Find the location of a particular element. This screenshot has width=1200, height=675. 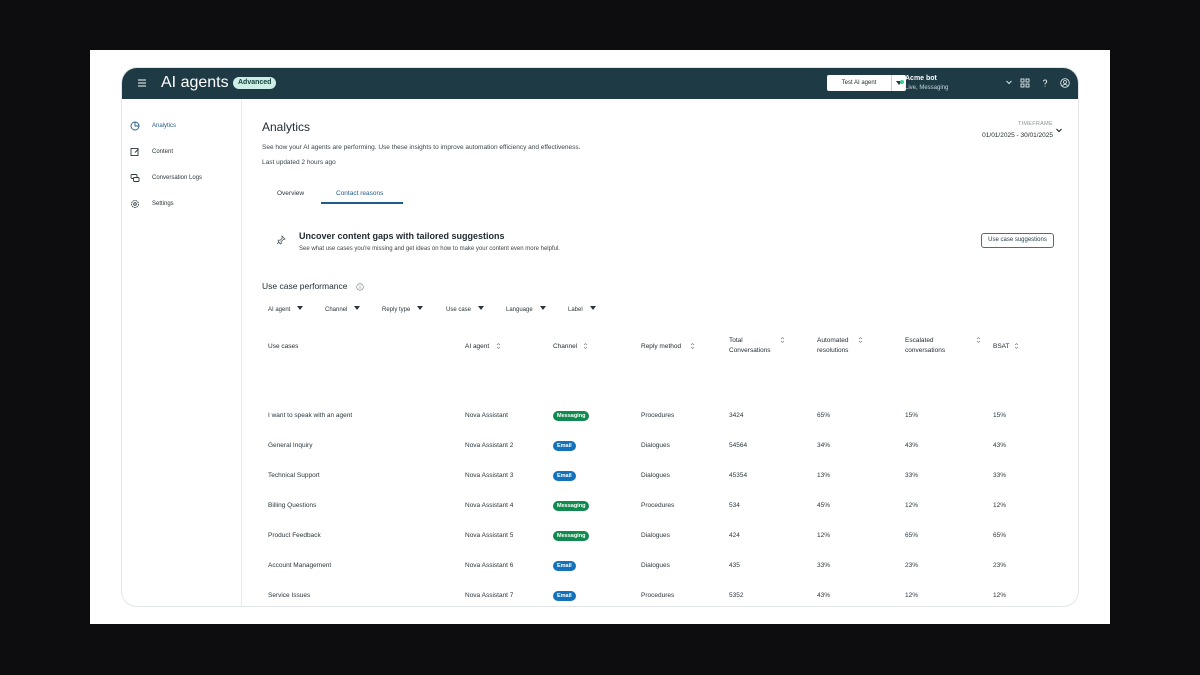

filter-use-case: Use case is located at coordinates (465, 310).